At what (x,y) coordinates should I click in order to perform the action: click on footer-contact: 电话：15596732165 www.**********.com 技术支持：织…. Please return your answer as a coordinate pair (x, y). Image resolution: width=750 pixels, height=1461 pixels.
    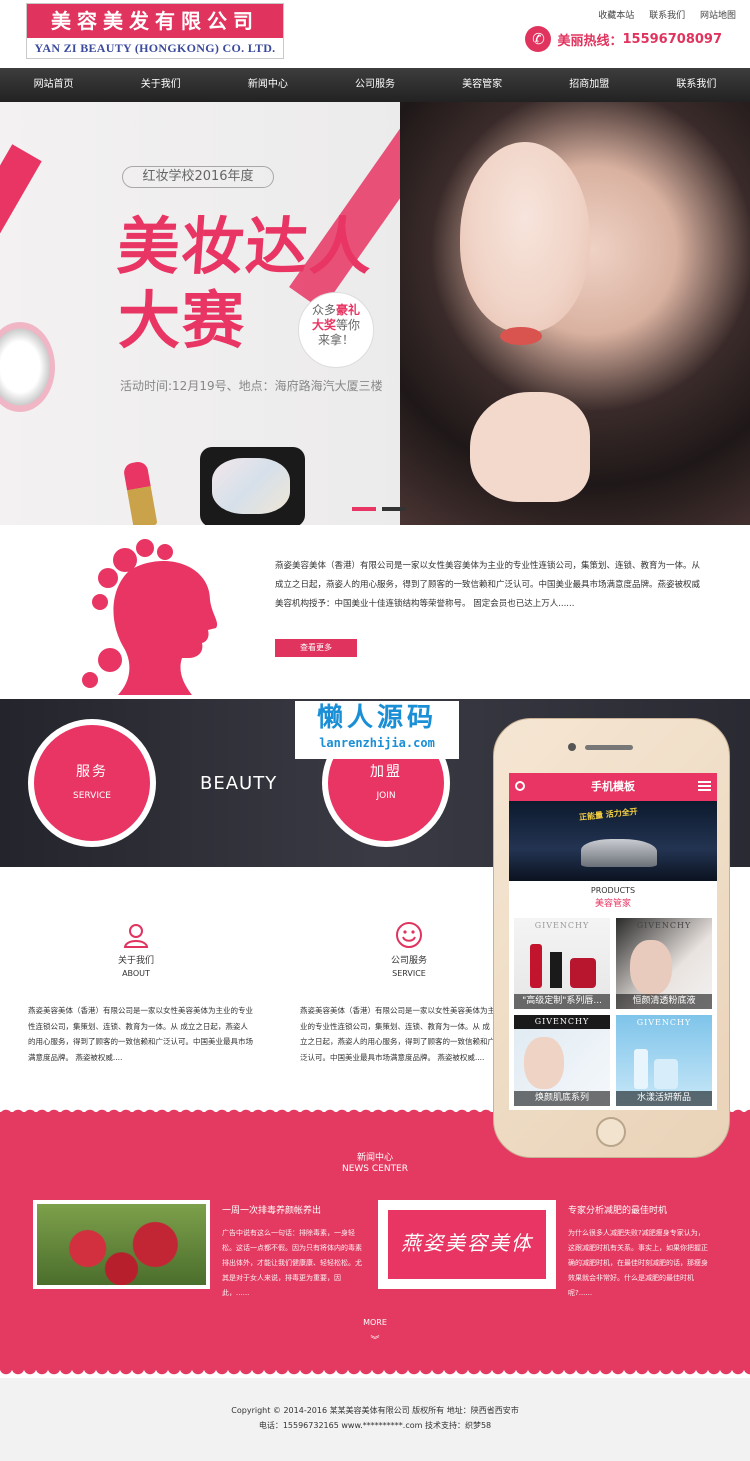
    Looking at the image, I should click on (375, 1425).